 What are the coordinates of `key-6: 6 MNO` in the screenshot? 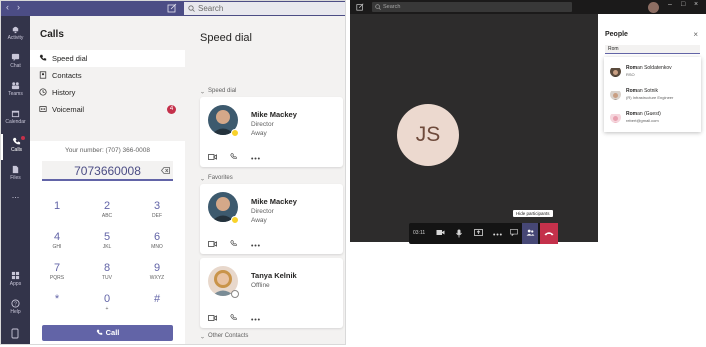 It's located at (157, 244).